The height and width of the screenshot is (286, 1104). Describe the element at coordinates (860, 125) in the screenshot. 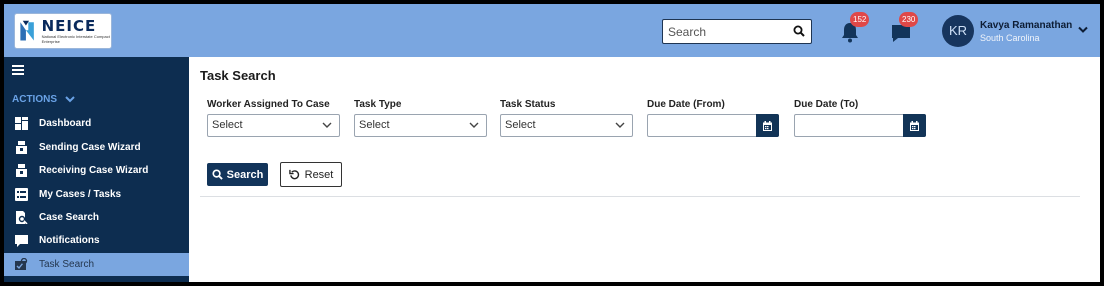

I see `due-date-to-input` at that location.